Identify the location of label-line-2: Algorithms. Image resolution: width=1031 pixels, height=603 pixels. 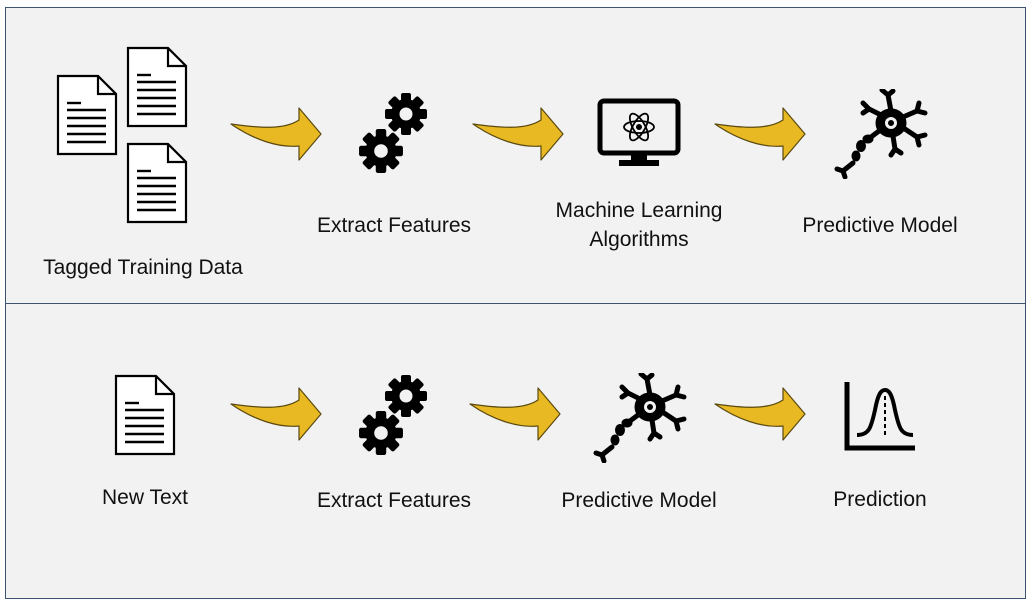
(639, 239).